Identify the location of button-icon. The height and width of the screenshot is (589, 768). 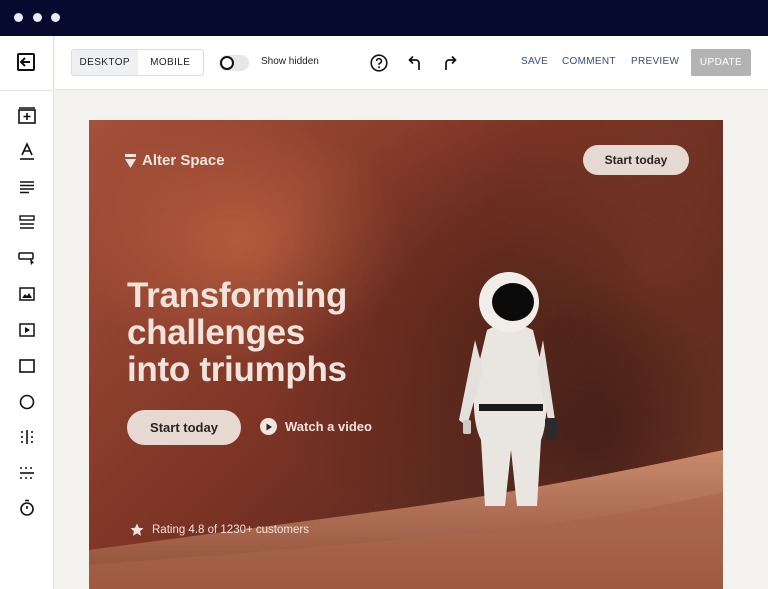
(27, 258).